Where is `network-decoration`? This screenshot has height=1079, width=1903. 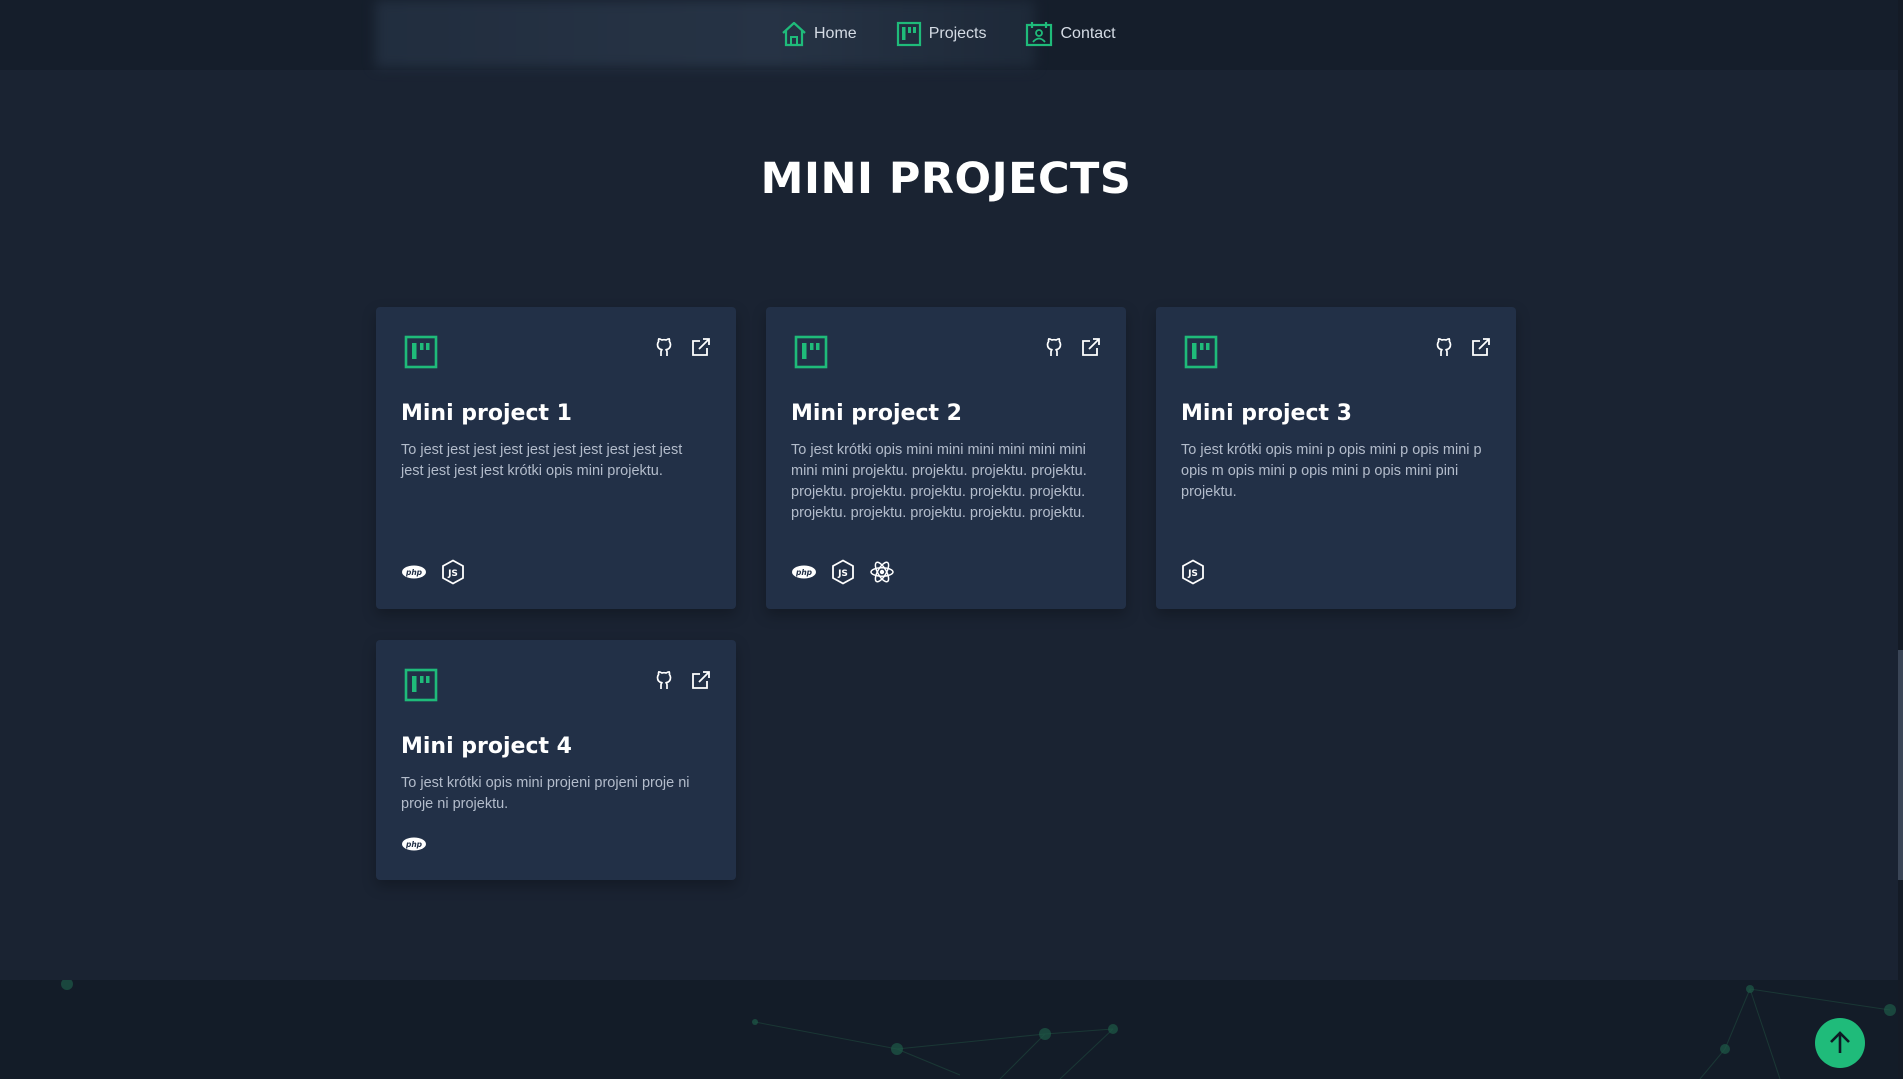 network-decoration is located at coordinates (978, 1029).